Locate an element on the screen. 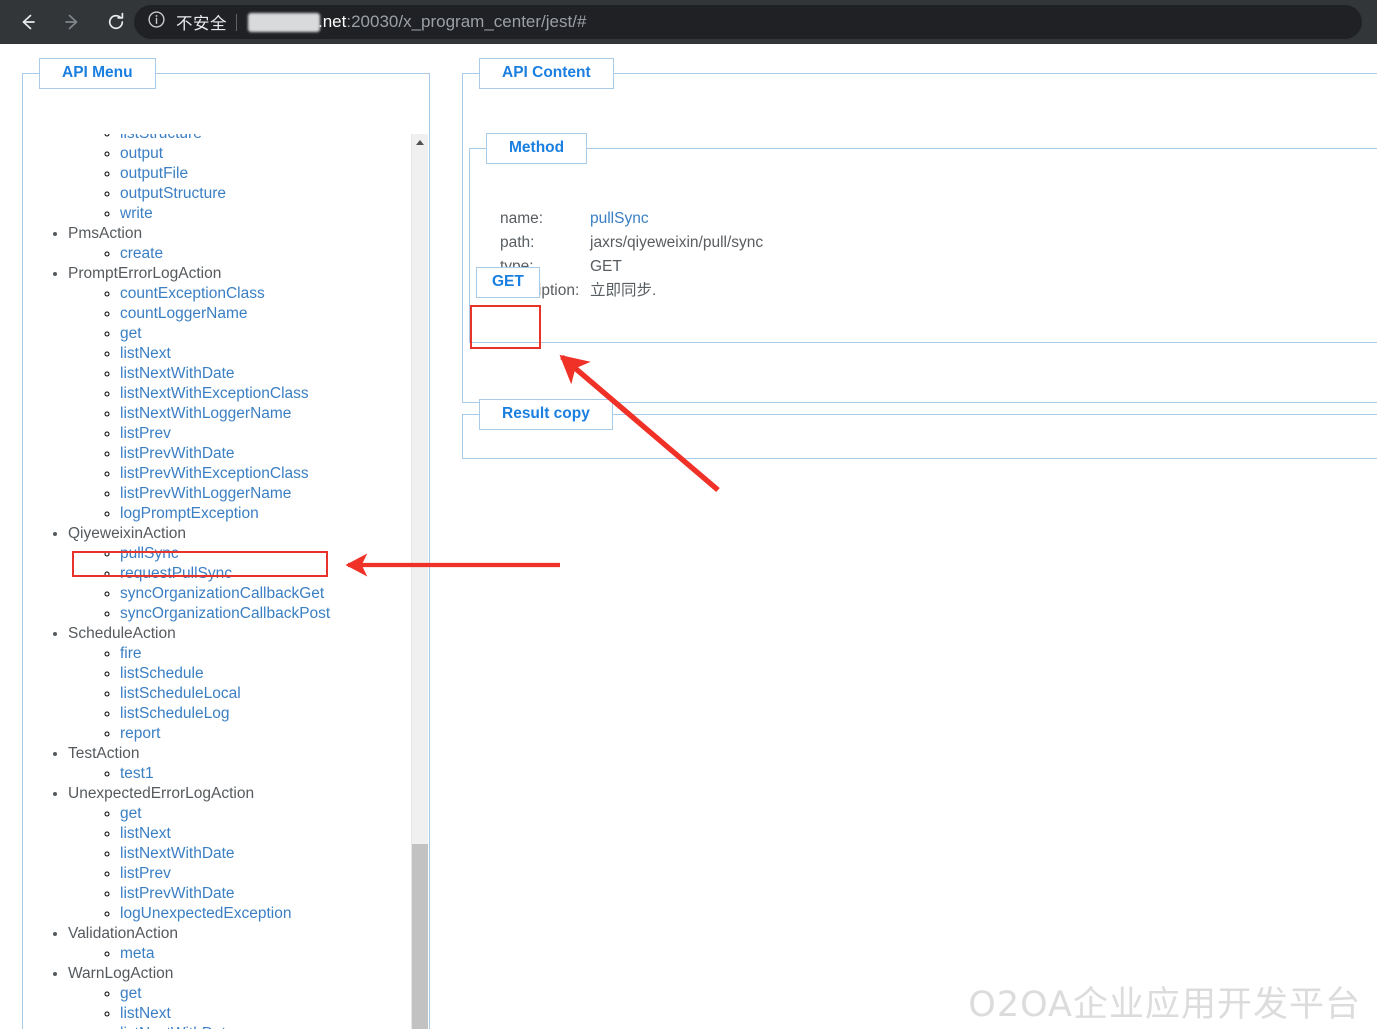 This screenshot has height=1029, width=1377. api-menu-item: outputStructure is located at coordinates (264, 194).